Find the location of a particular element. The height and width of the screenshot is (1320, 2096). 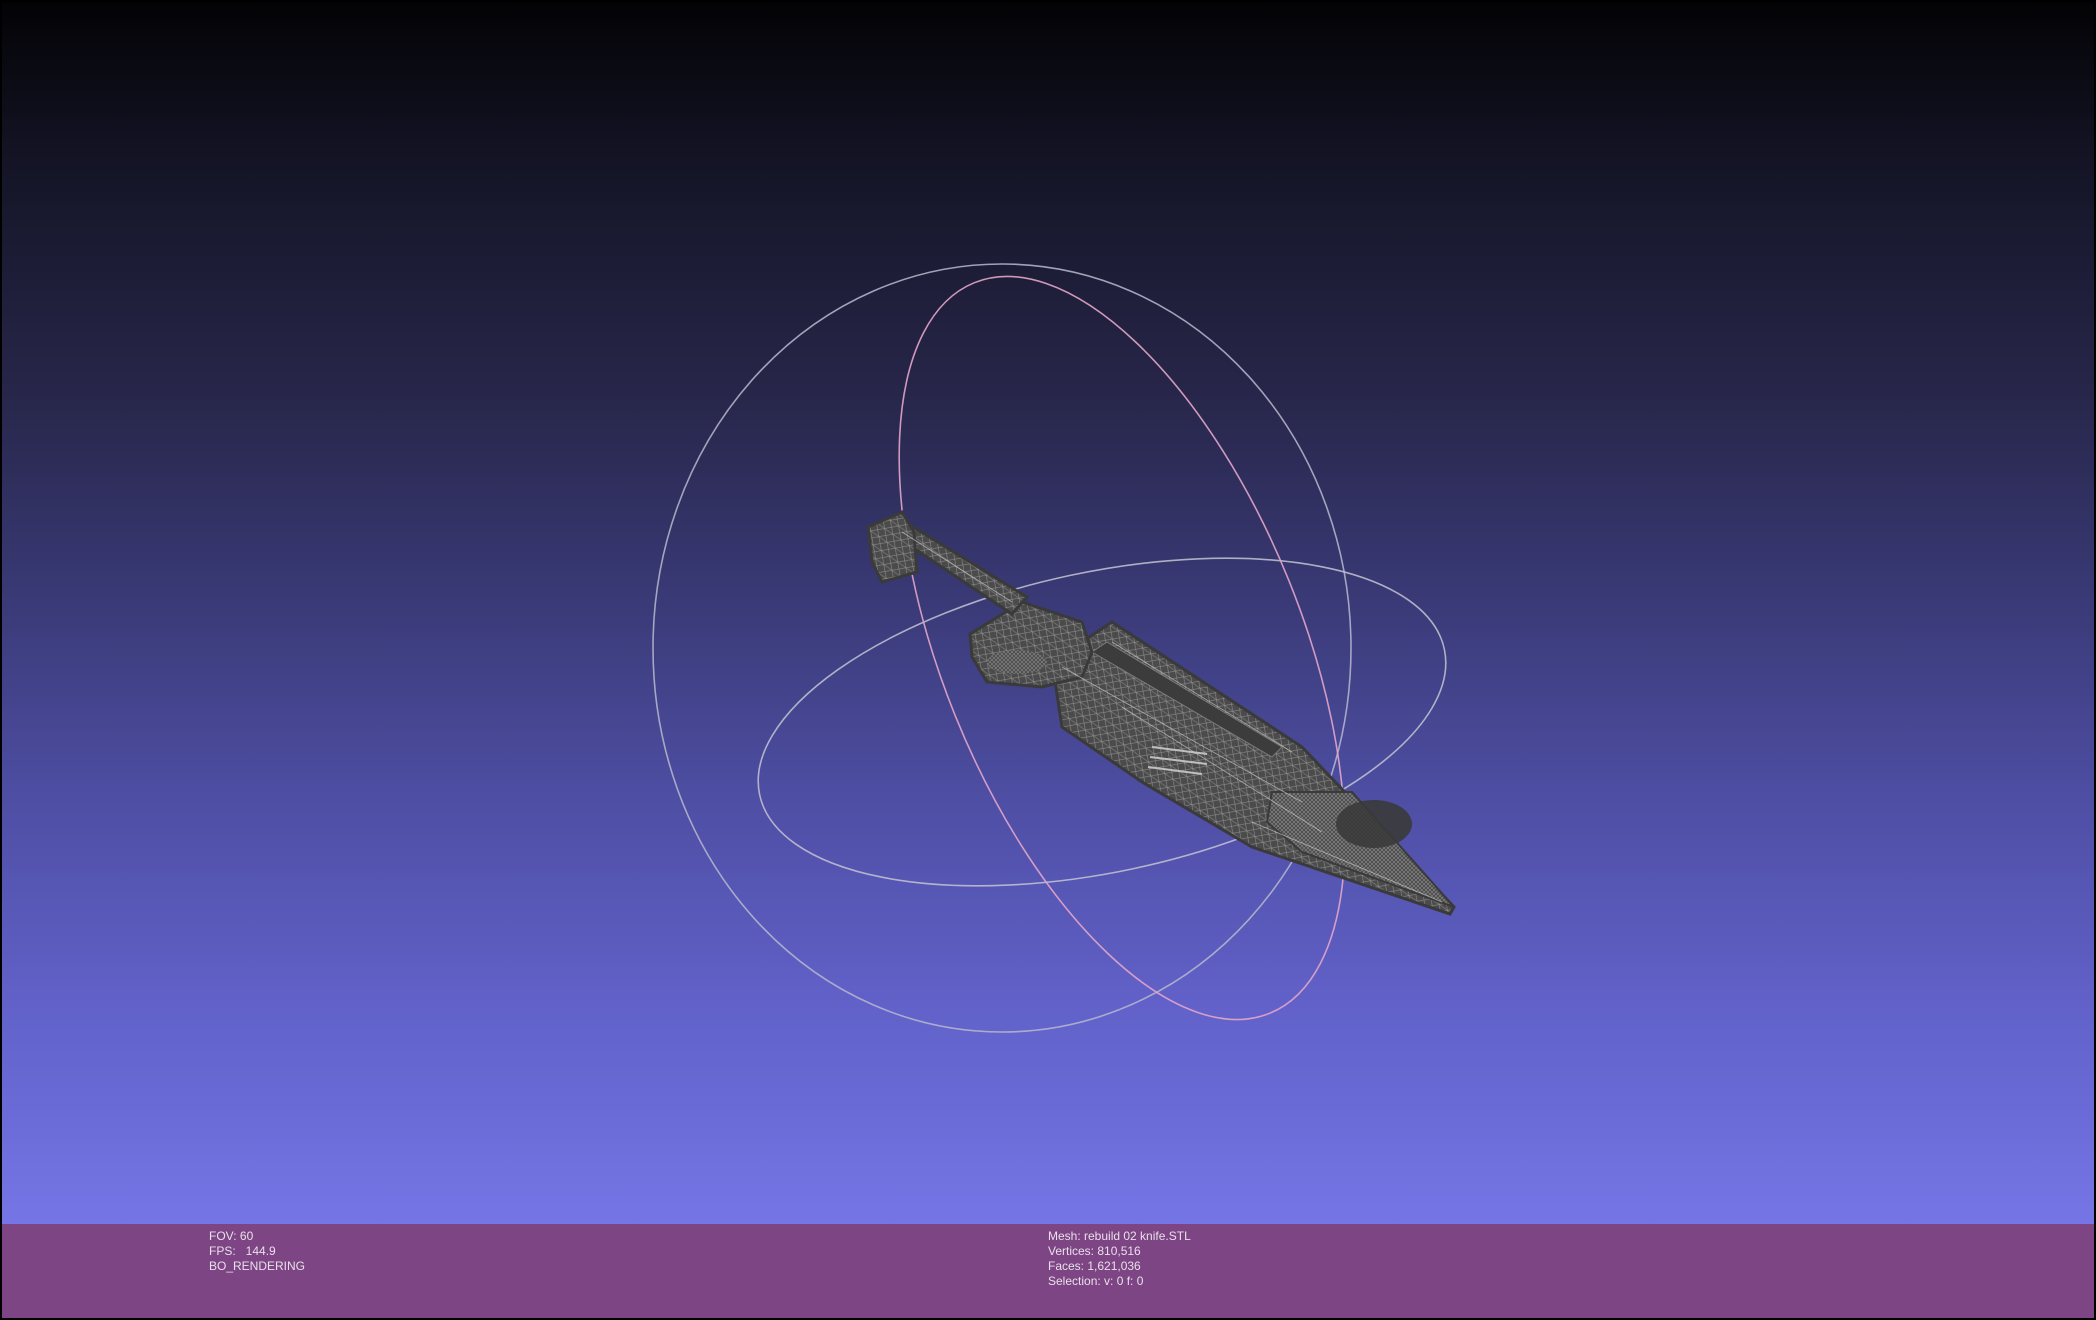

render-mode: BO_RENDERING is located at coordinates (257, 1266).